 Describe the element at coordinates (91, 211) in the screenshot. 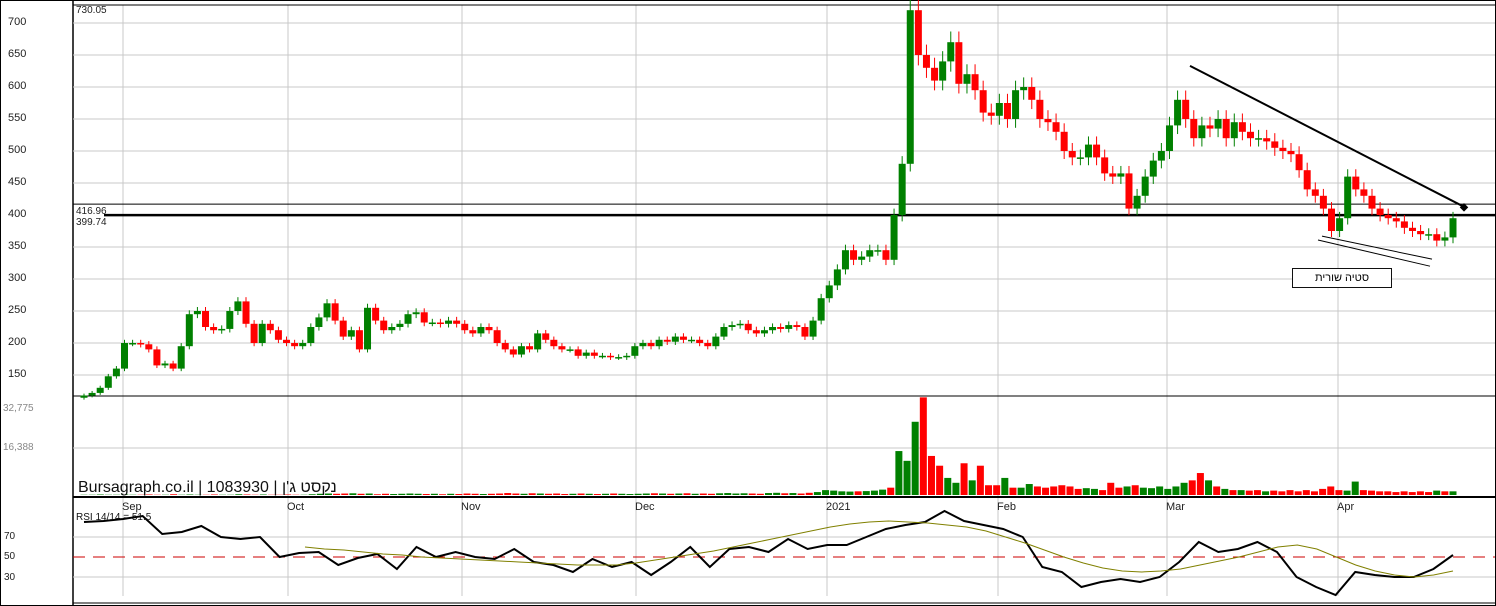

I see `level-high-label: 416.96` at that location.